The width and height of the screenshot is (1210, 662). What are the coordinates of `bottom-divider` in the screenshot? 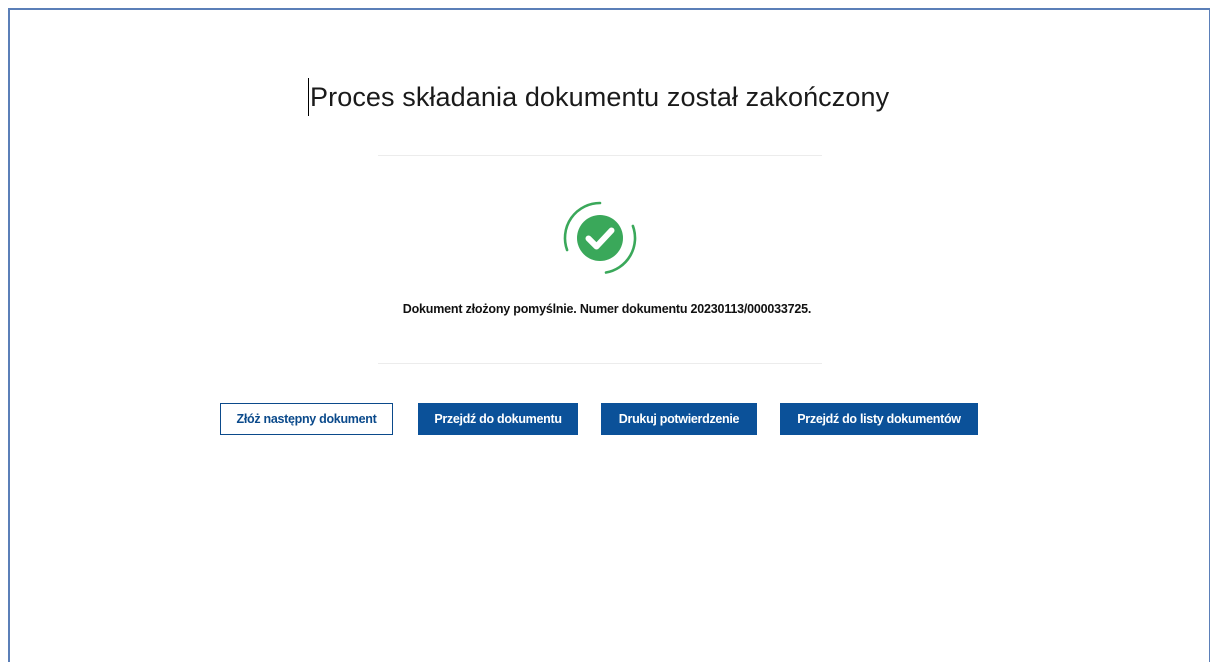 It's located at (600, 363).